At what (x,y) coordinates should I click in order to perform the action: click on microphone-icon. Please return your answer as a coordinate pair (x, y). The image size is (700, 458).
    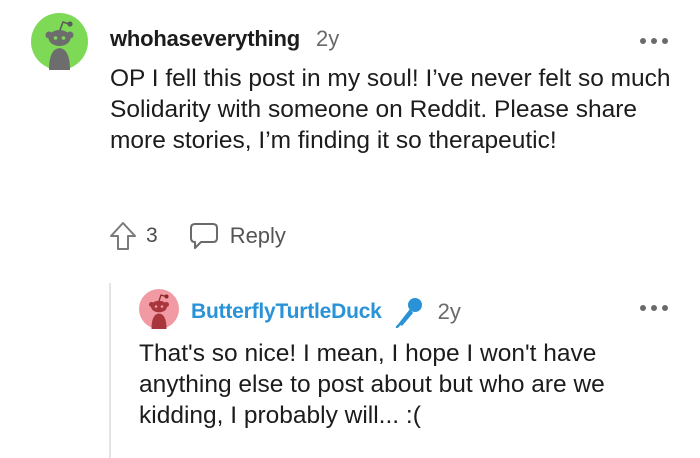
    Looking at the image, I should click on (408, 313).